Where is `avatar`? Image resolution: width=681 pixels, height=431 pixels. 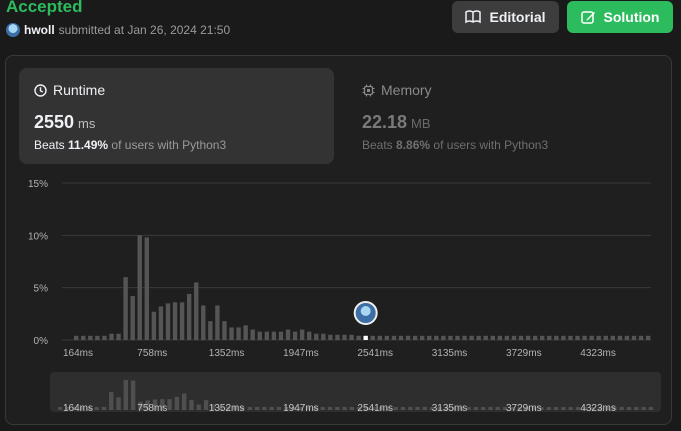
avatar is located at coordinates (13, 30).